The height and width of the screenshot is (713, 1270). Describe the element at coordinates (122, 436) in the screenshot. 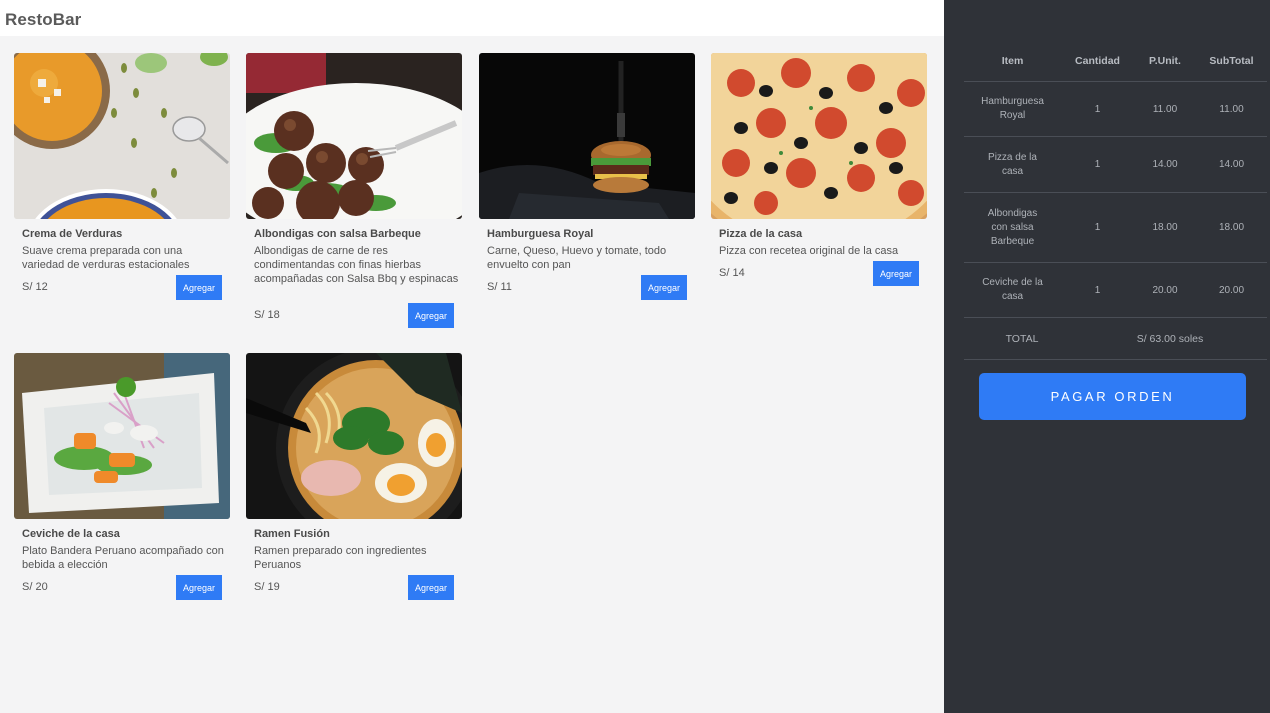

I see `ceviche-photo` at that location.